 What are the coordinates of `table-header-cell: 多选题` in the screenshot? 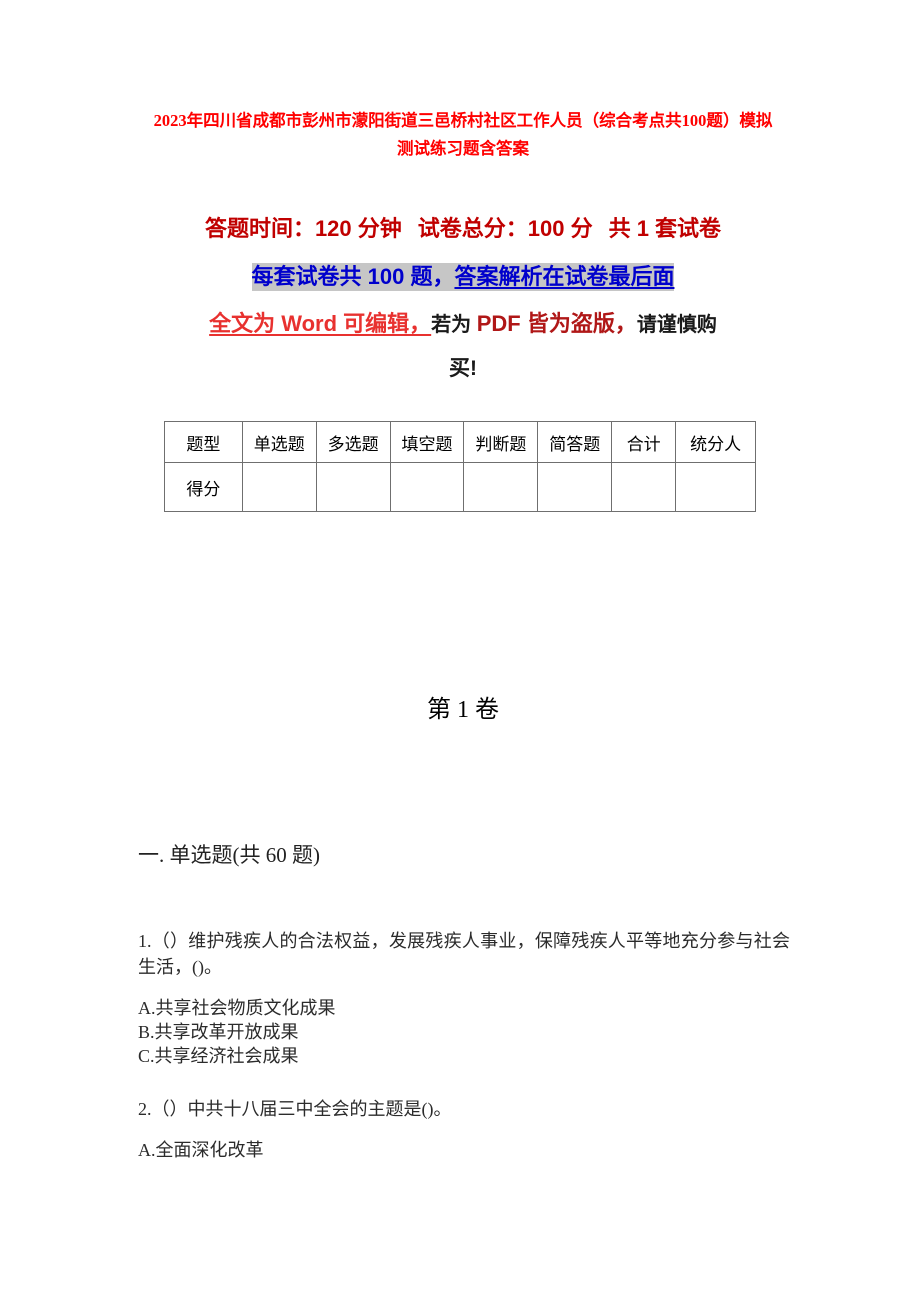 It's located at (353, 442).